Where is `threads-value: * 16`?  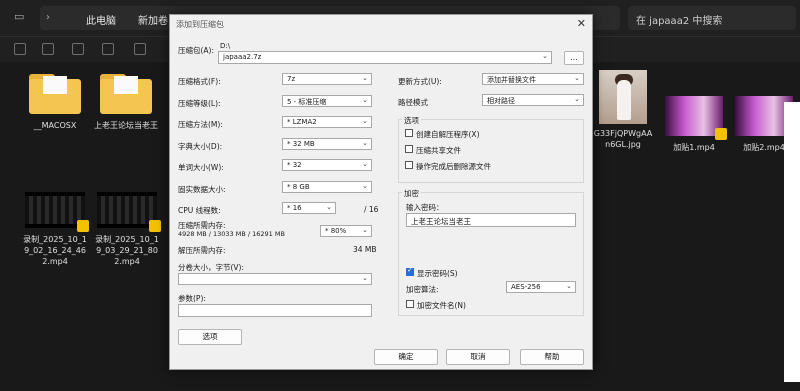 threads-value: * 16 is located at coordinates (294, 208).